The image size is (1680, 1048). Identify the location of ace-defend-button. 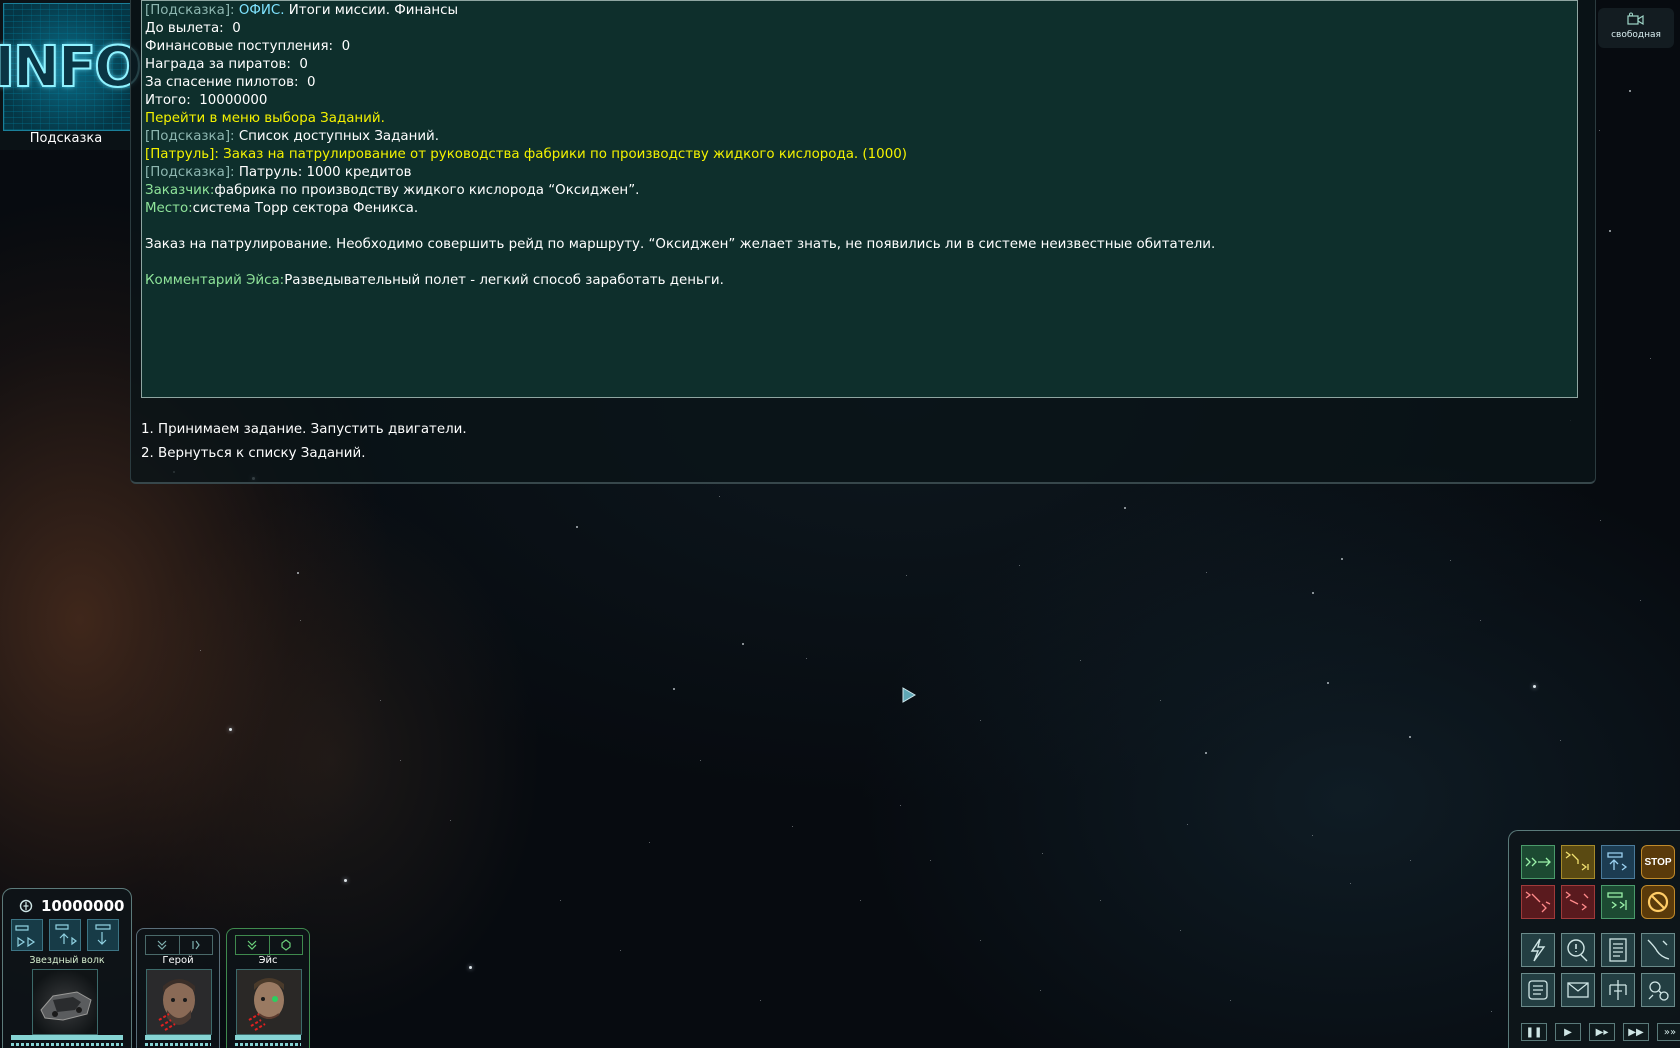
(286, 945).